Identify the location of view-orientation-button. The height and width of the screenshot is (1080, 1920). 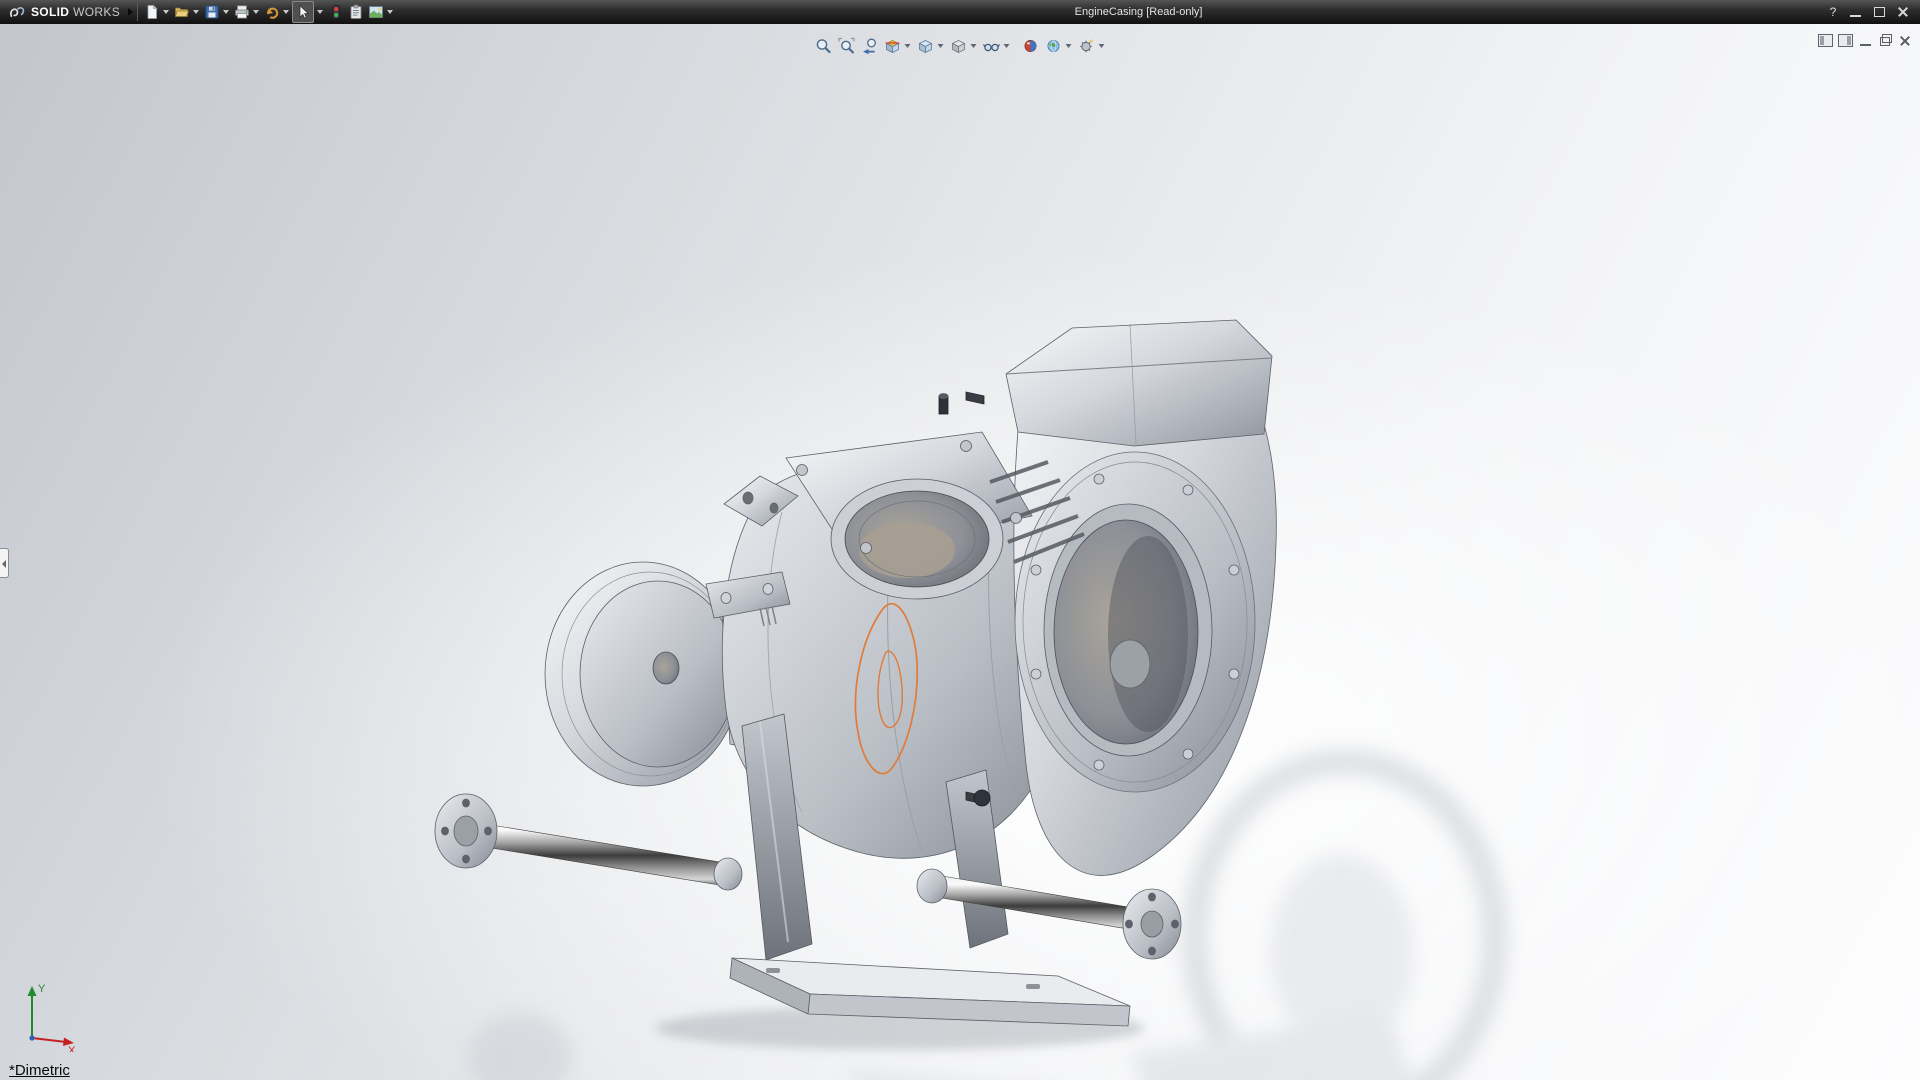
(931, 46).